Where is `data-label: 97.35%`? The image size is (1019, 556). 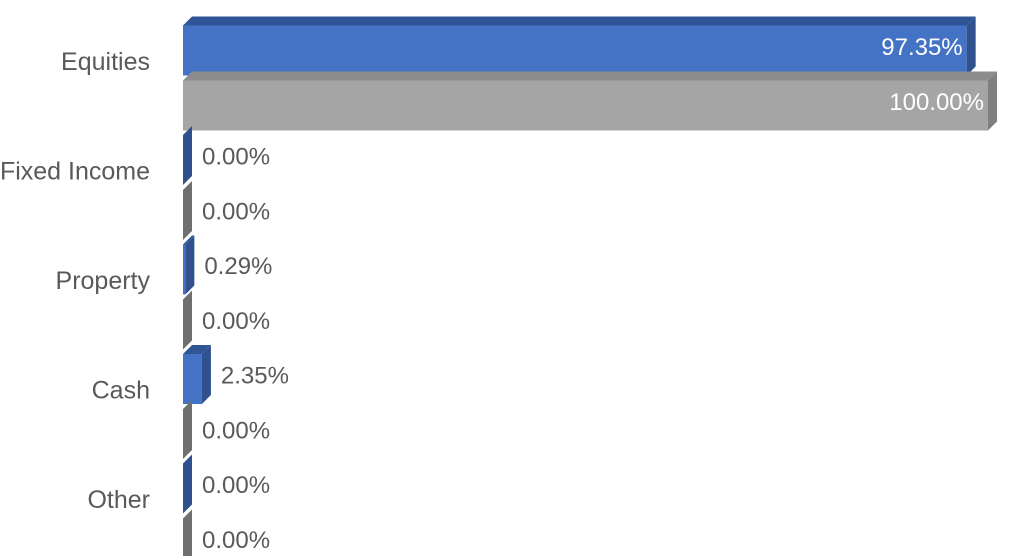 data-label: 97.35% is located at coordinates (921, 47).